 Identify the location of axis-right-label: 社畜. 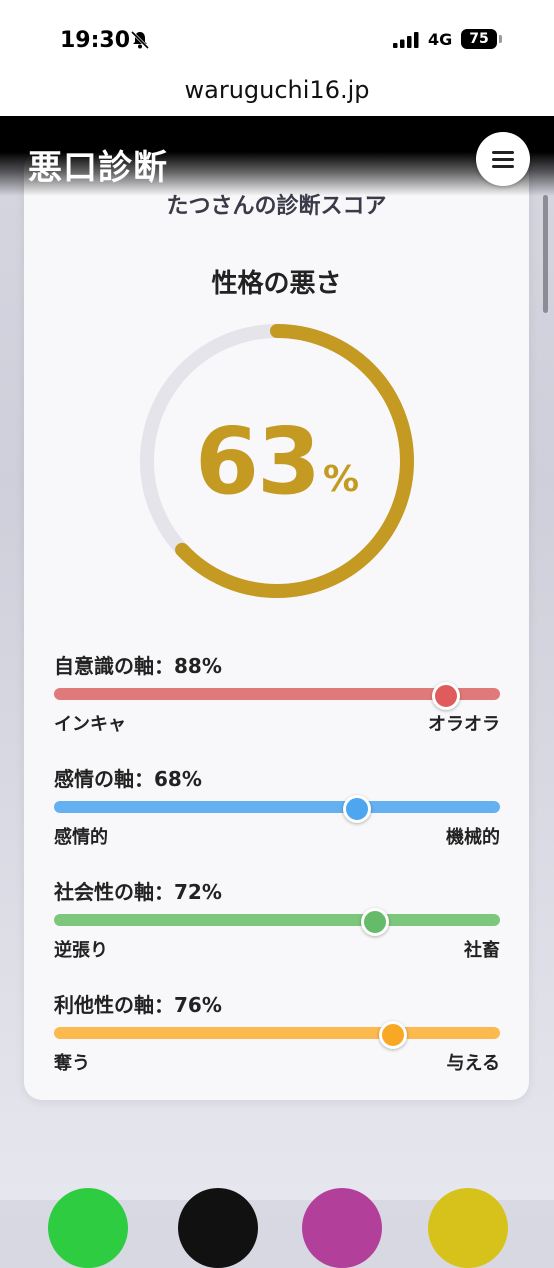
(482, 950).